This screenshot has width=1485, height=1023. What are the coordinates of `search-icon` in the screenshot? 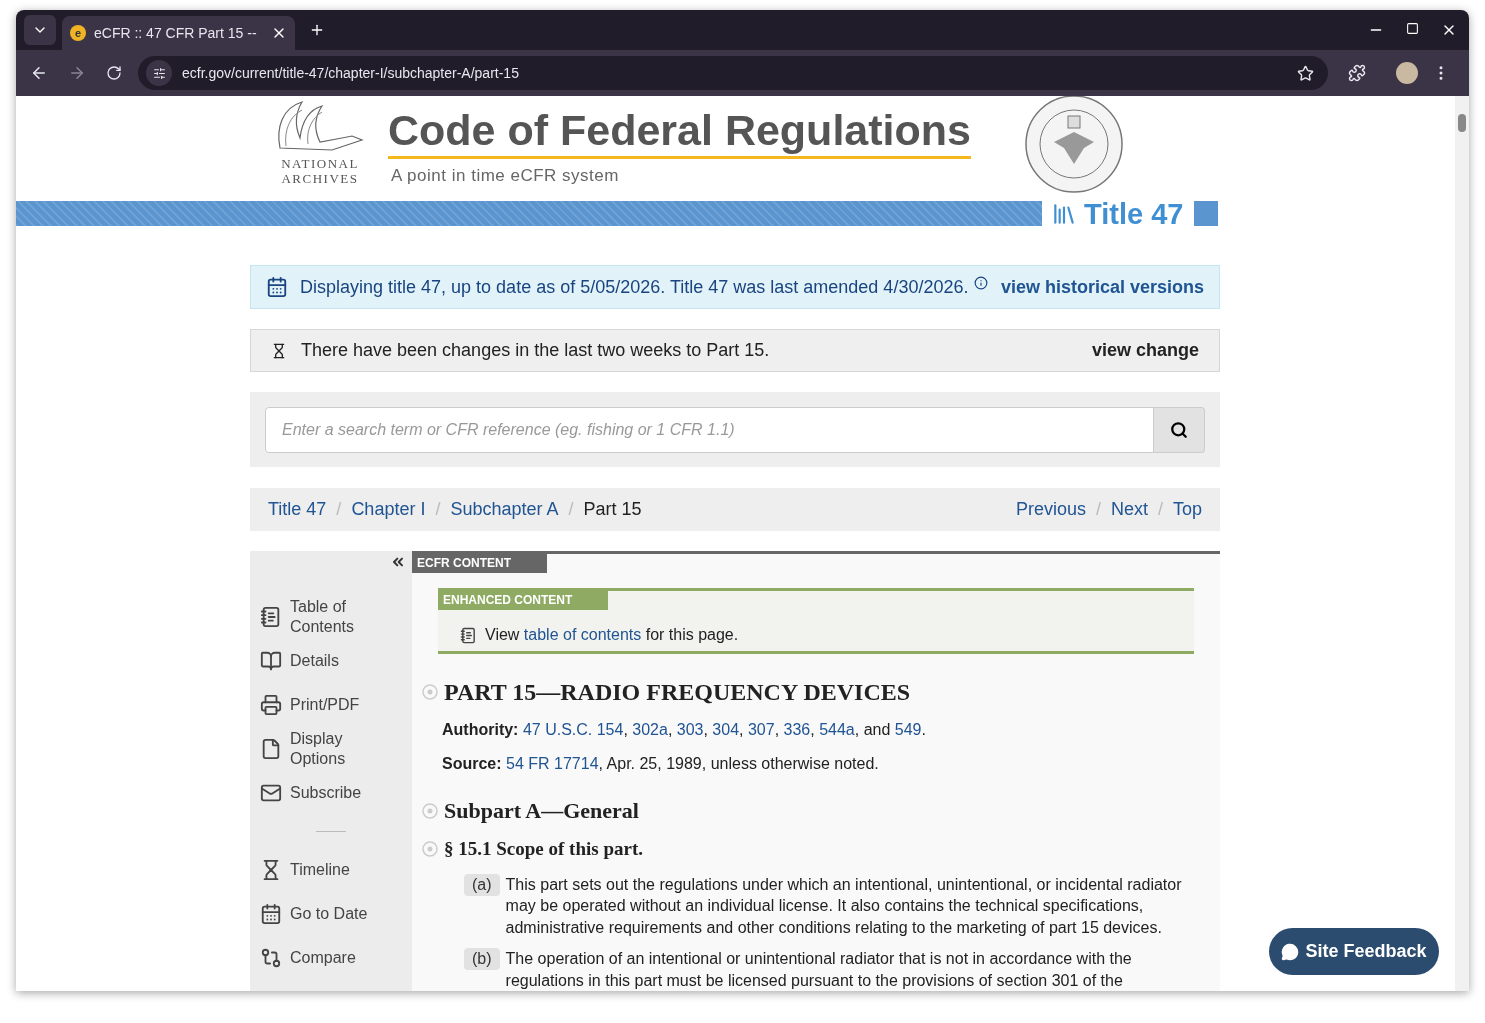 It's located at (1179, 429).